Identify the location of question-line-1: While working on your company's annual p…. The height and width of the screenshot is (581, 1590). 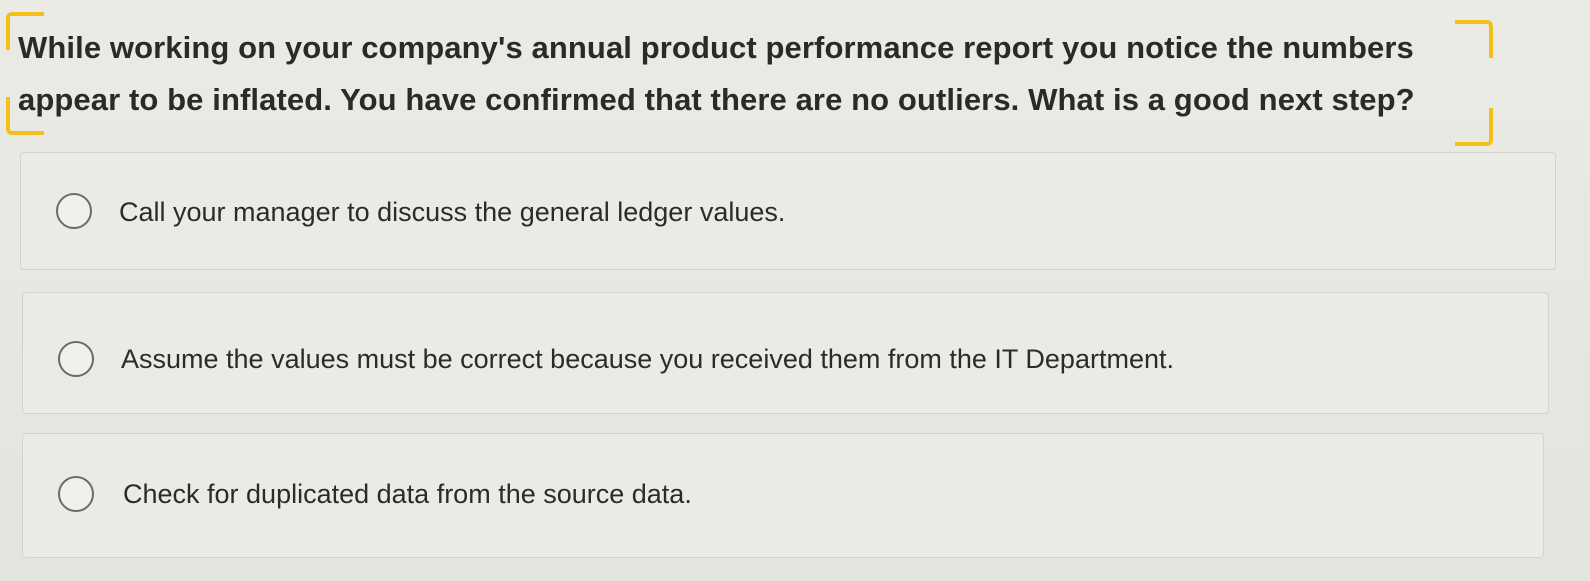
(716, 47).